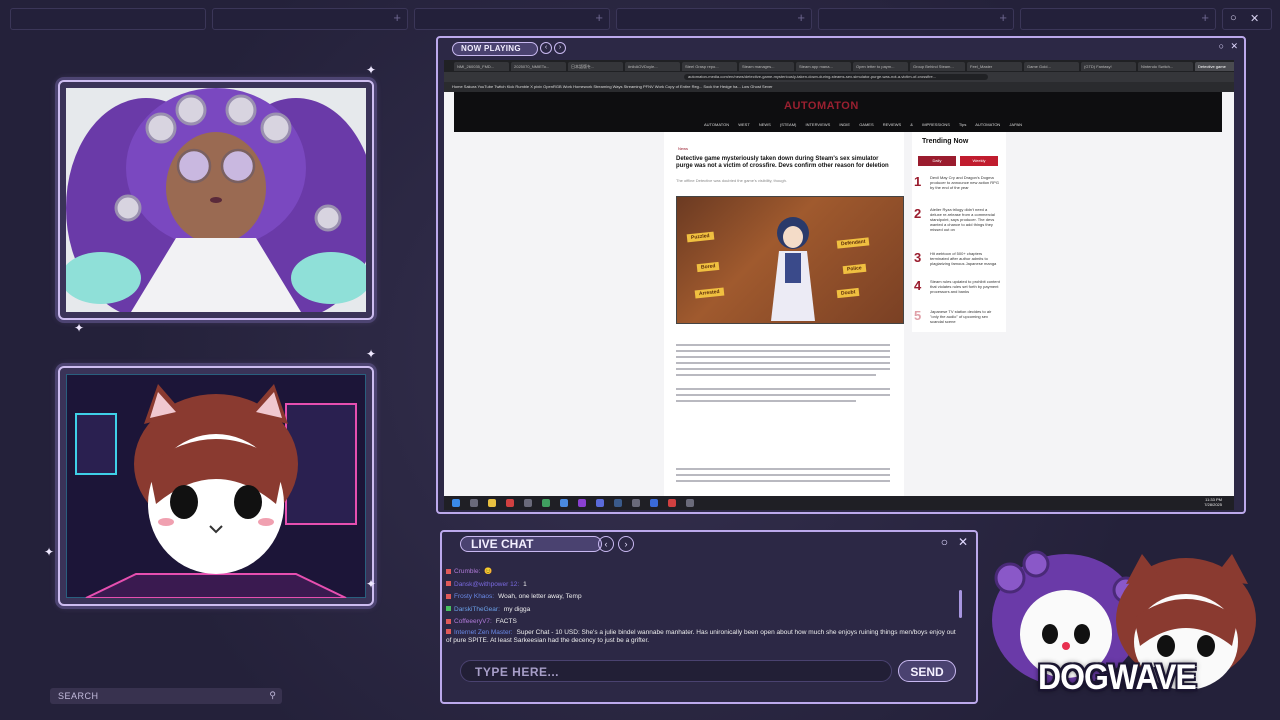 This screenshot has height=720, width=1280. Describe the element at coordinates (1214, 66) in the screenshot. I see `browser-tab: Detective game` at that location.